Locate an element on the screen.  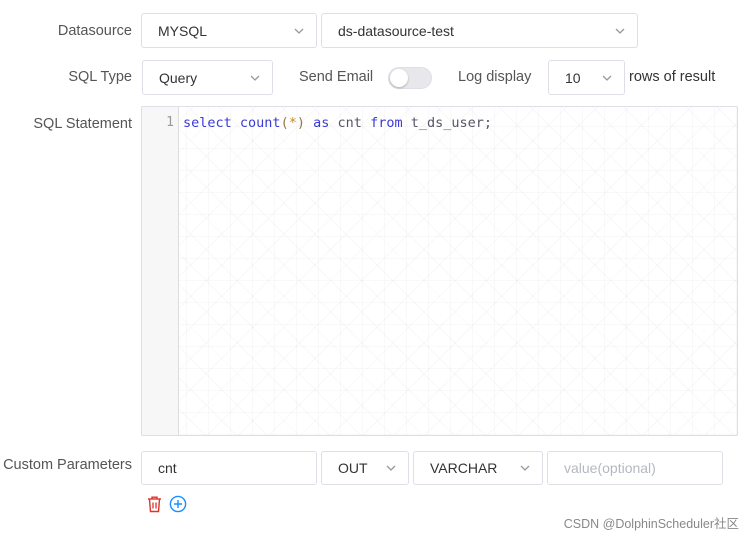
datasource-instance-select: ds-datasource-test is located at coordinates (479, 30).